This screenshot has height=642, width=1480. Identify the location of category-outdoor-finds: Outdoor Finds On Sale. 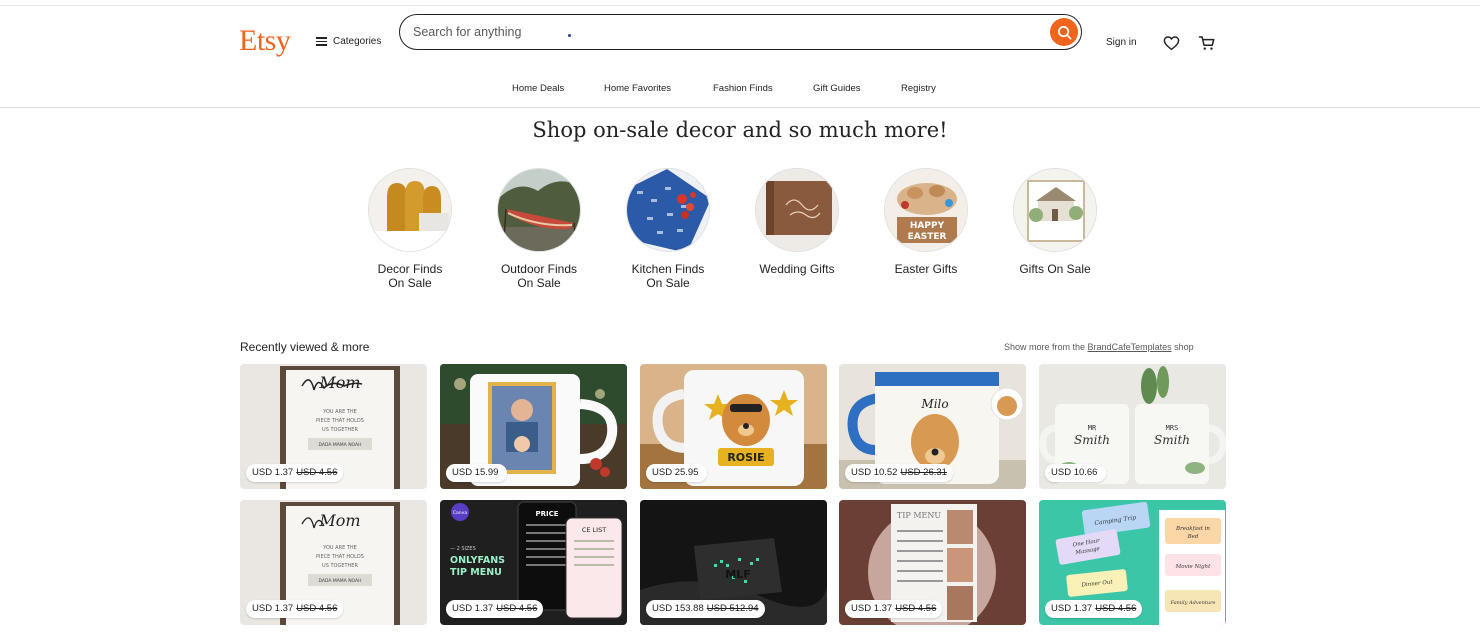
(539, 229).